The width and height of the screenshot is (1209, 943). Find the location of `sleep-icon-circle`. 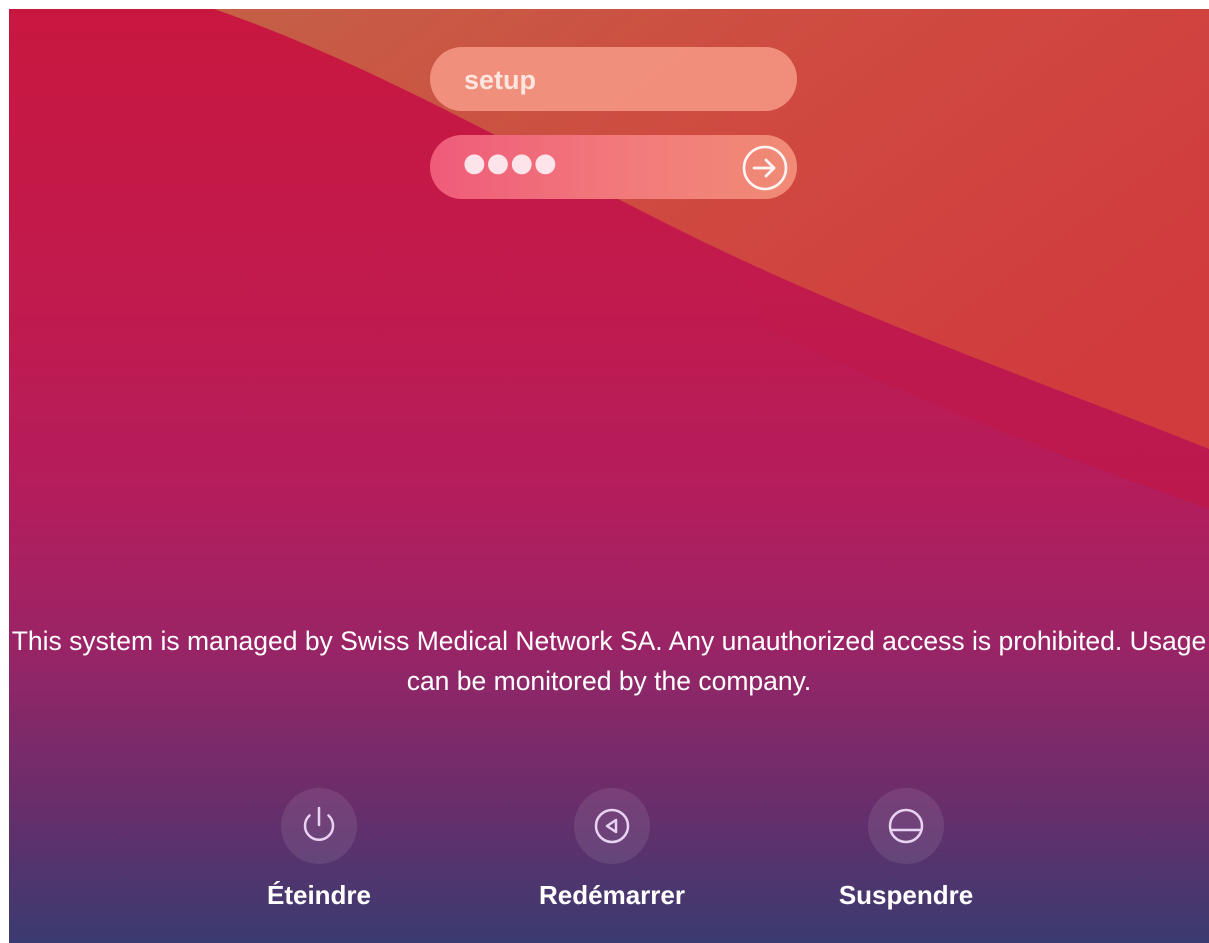

sleep-icon-circle is located at coordinates (906, 826).